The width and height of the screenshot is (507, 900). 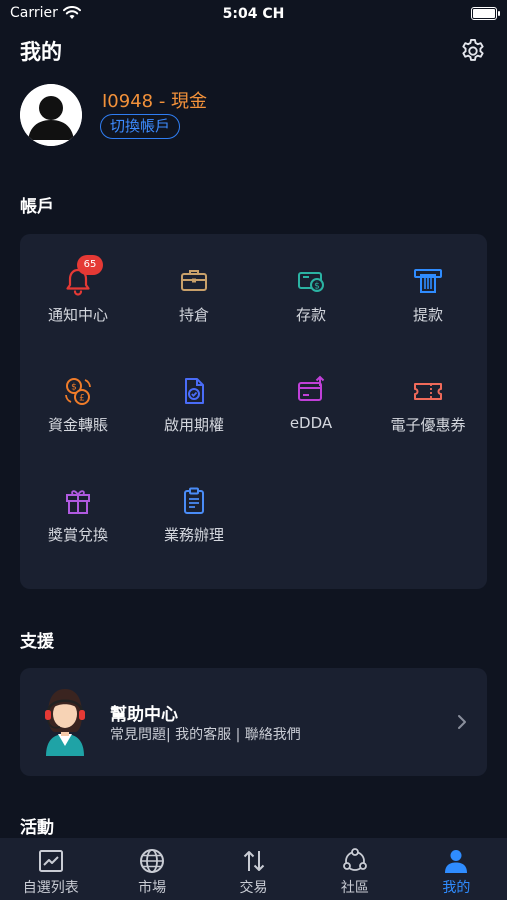 What do you see at coordinates (82, 276) in the screenshot?
I see `bell-icon: 65` at bounding box center [82, 276].